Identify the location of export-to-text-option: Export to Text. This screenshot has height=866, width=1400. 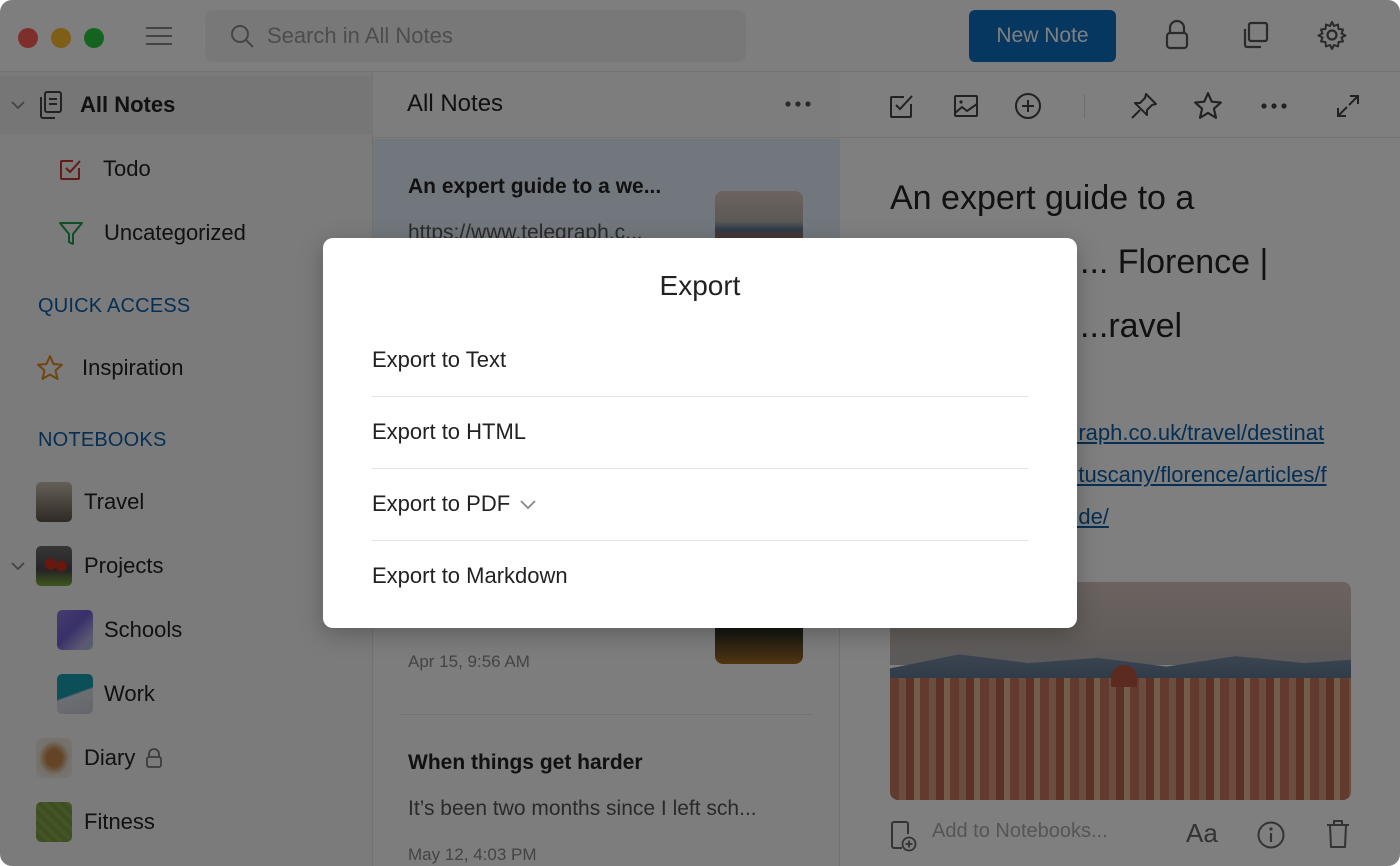
(700, 360).